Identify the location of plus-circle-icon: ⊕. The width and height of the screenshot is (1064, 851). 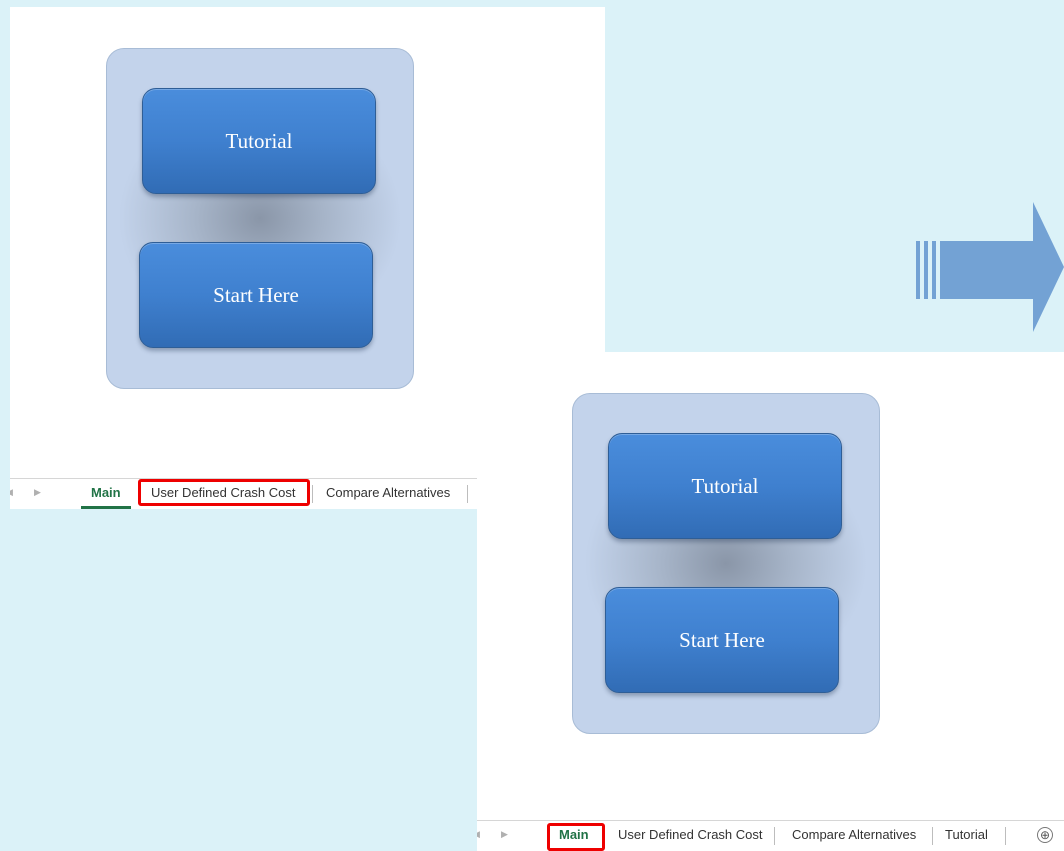
(1045, 835).